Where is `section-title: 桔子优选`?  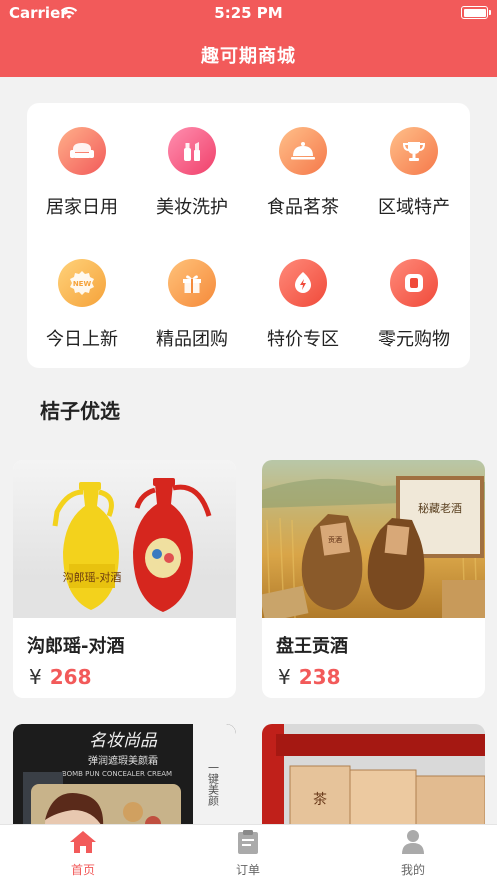
section-title: 桔子优选 is located at coordinates (80, 411).